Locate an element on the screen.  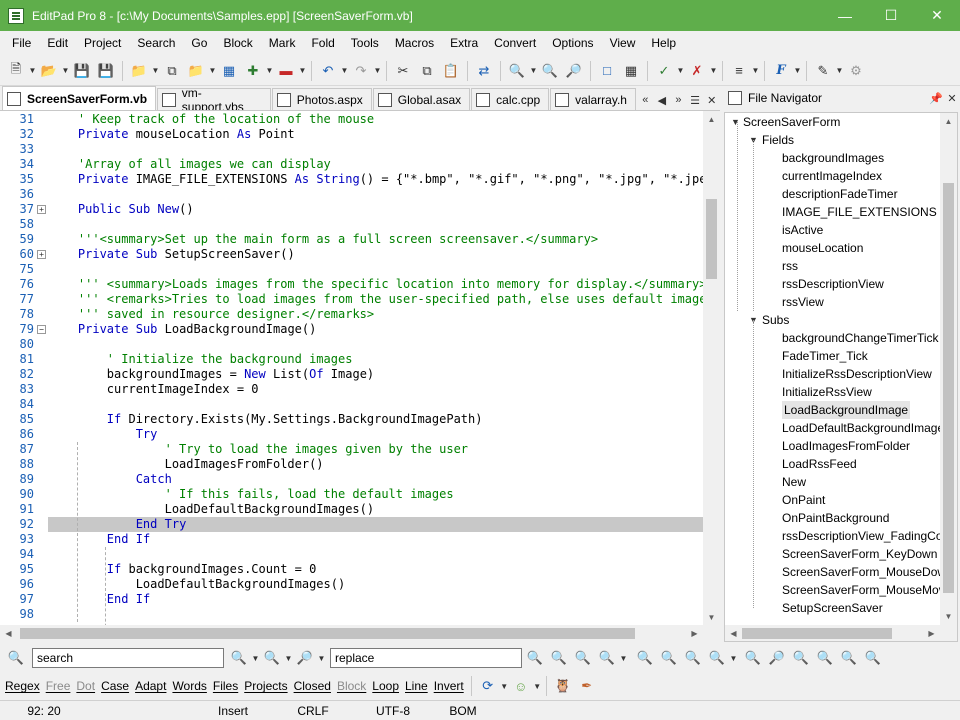
tab-scroll-left-one-icon: ◀ is located at coordinates (662, 100).